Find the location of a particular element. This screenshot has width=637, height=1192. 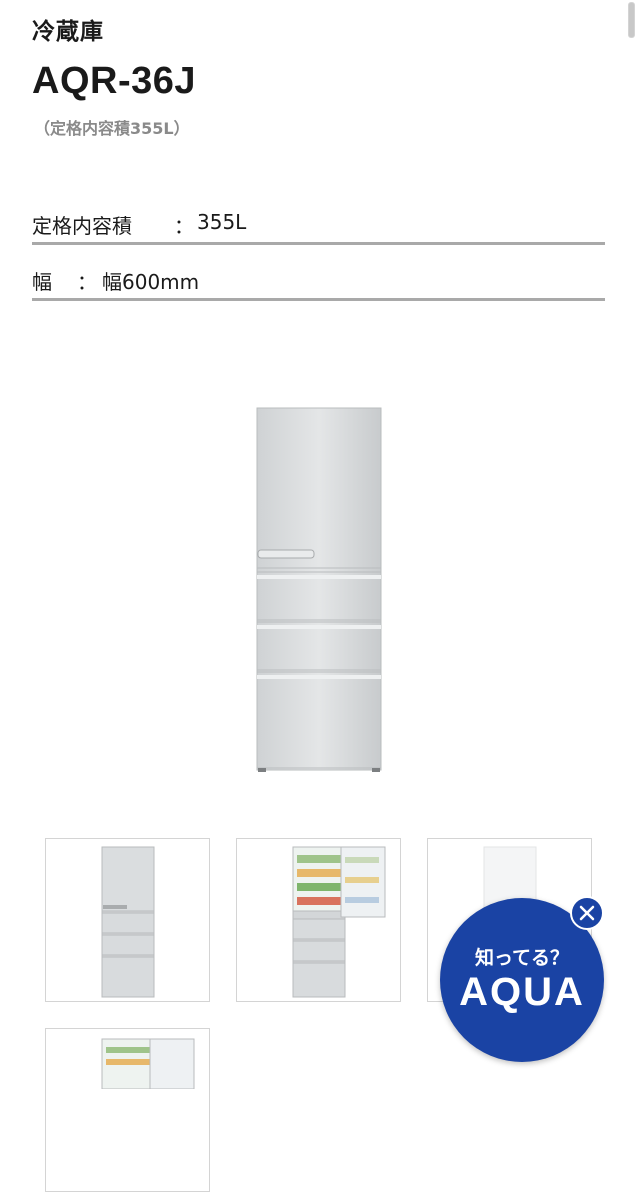

badge-text-line2: AQUA is located at coordinates (522, 992).